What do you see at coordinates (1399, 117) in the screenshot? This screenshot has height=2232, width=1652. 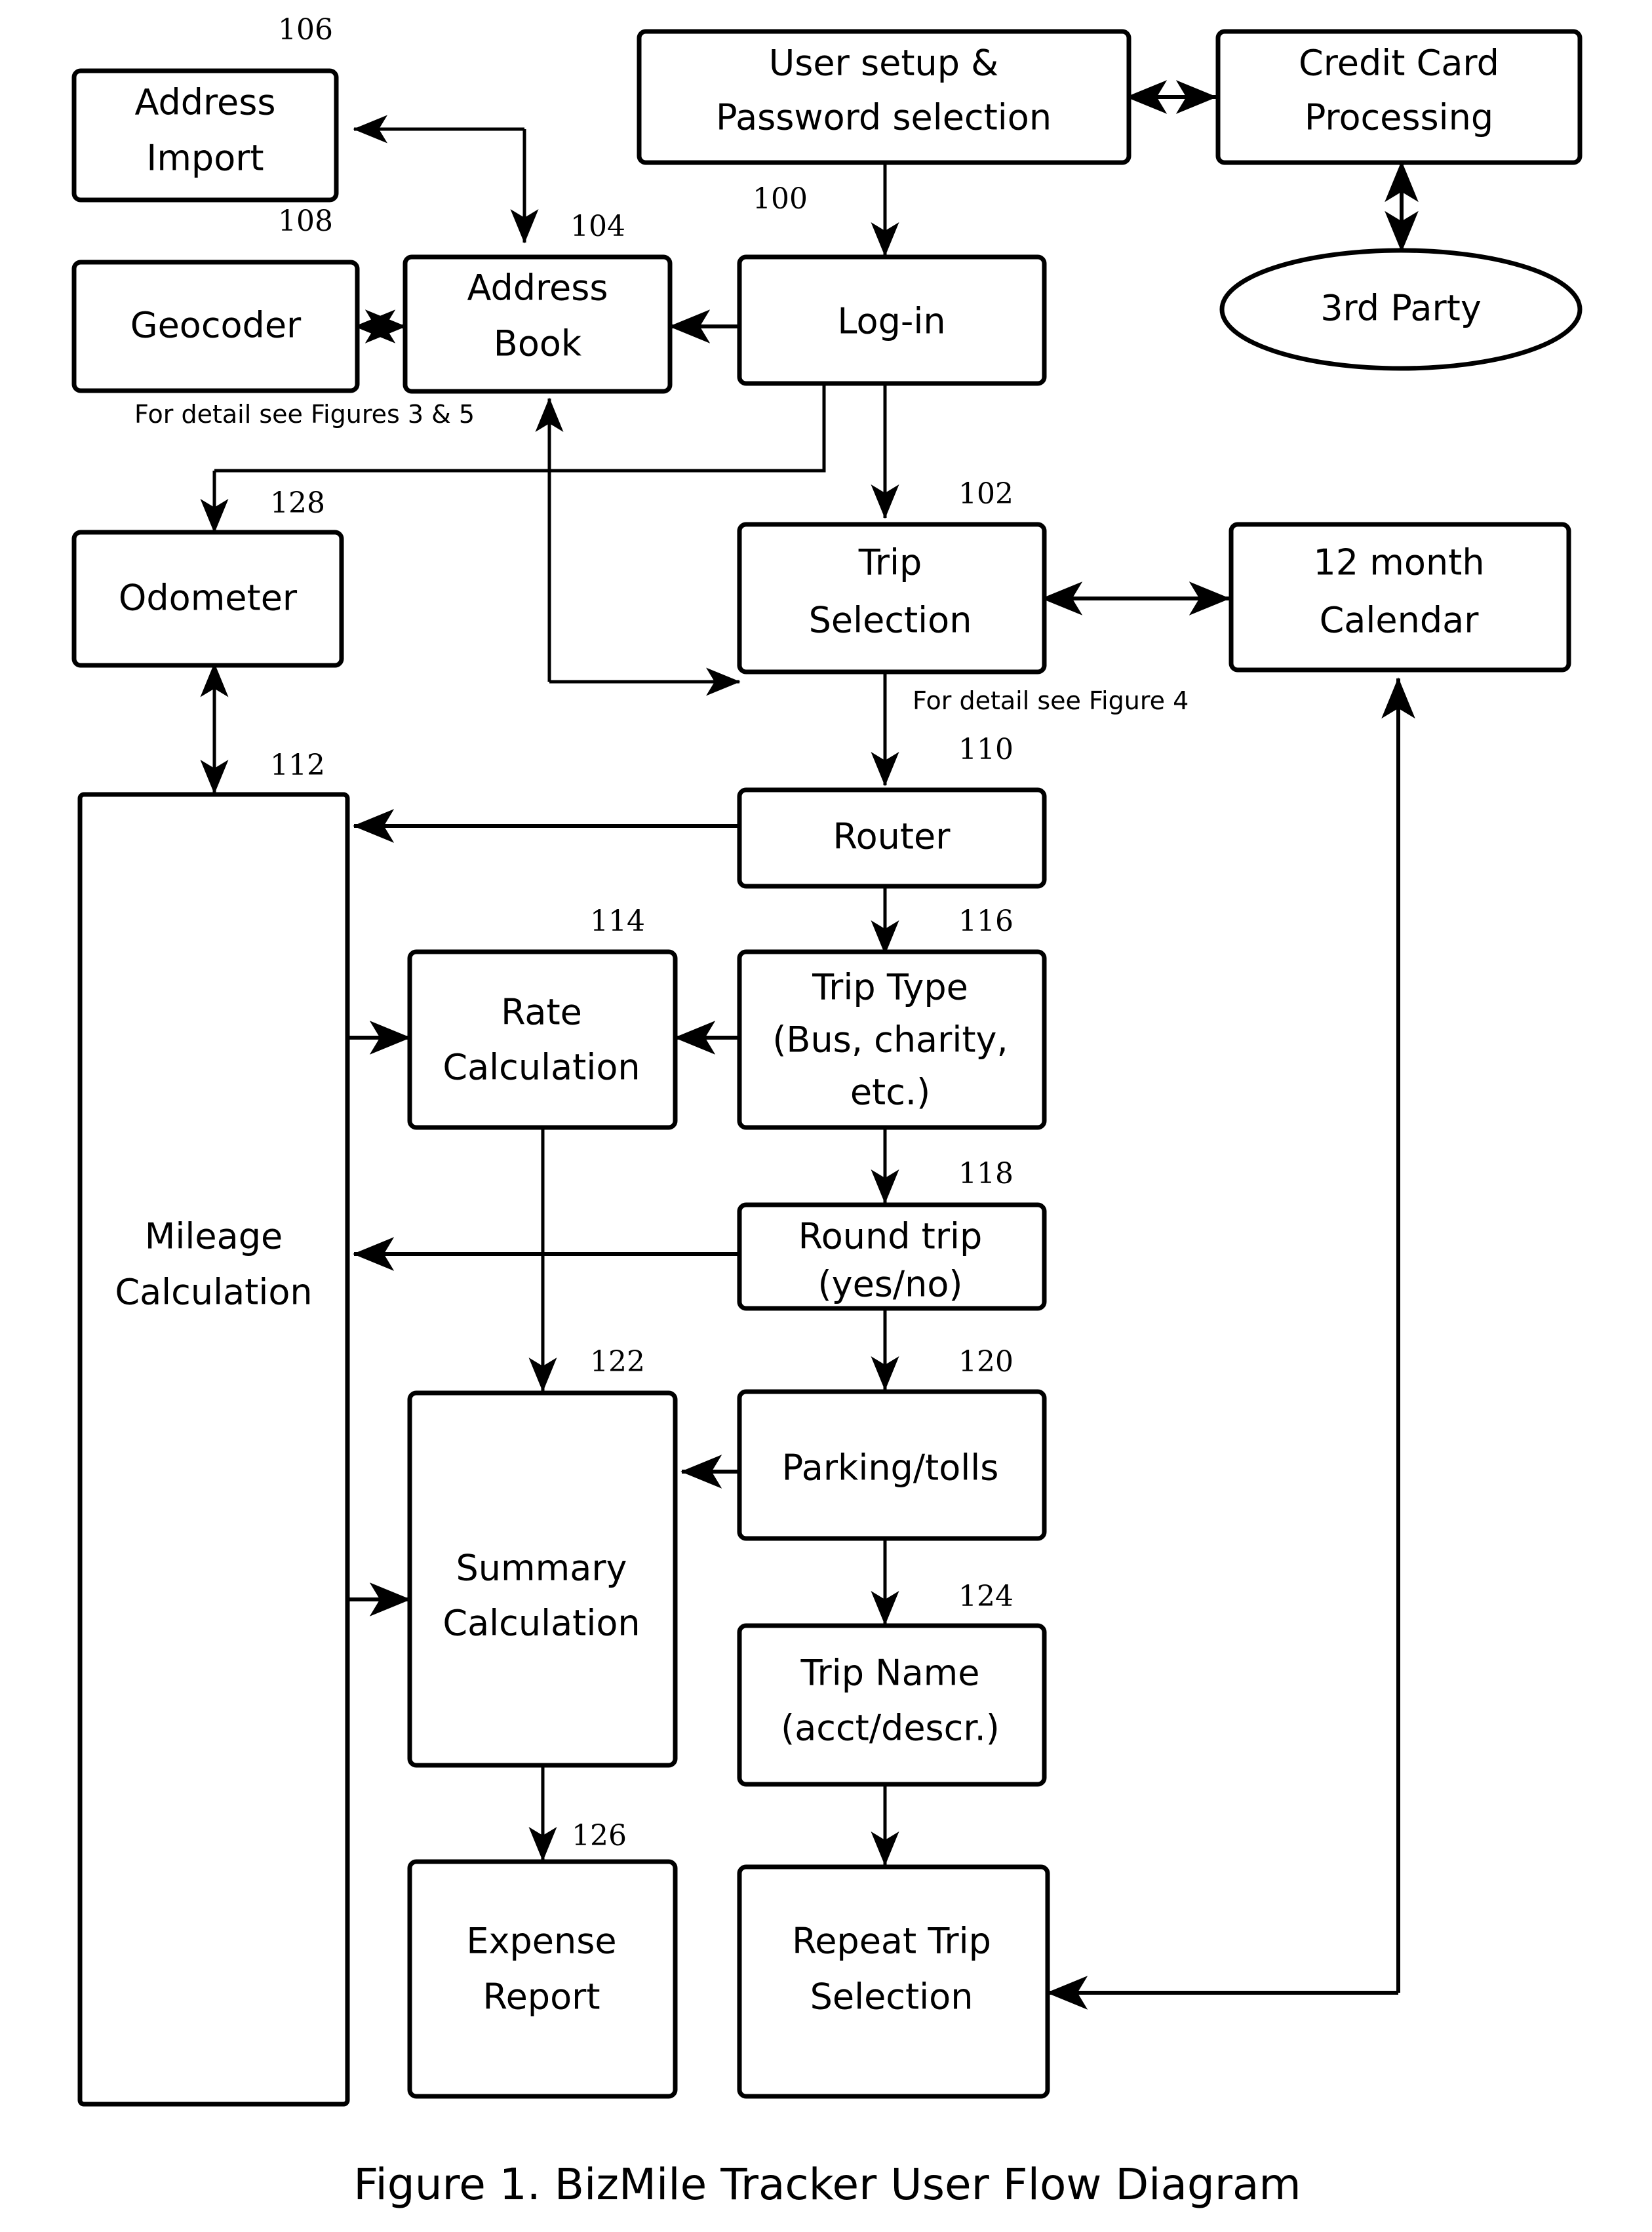 I see `credit-card-label-line2: Processing` at bounding box center [1399, 117].